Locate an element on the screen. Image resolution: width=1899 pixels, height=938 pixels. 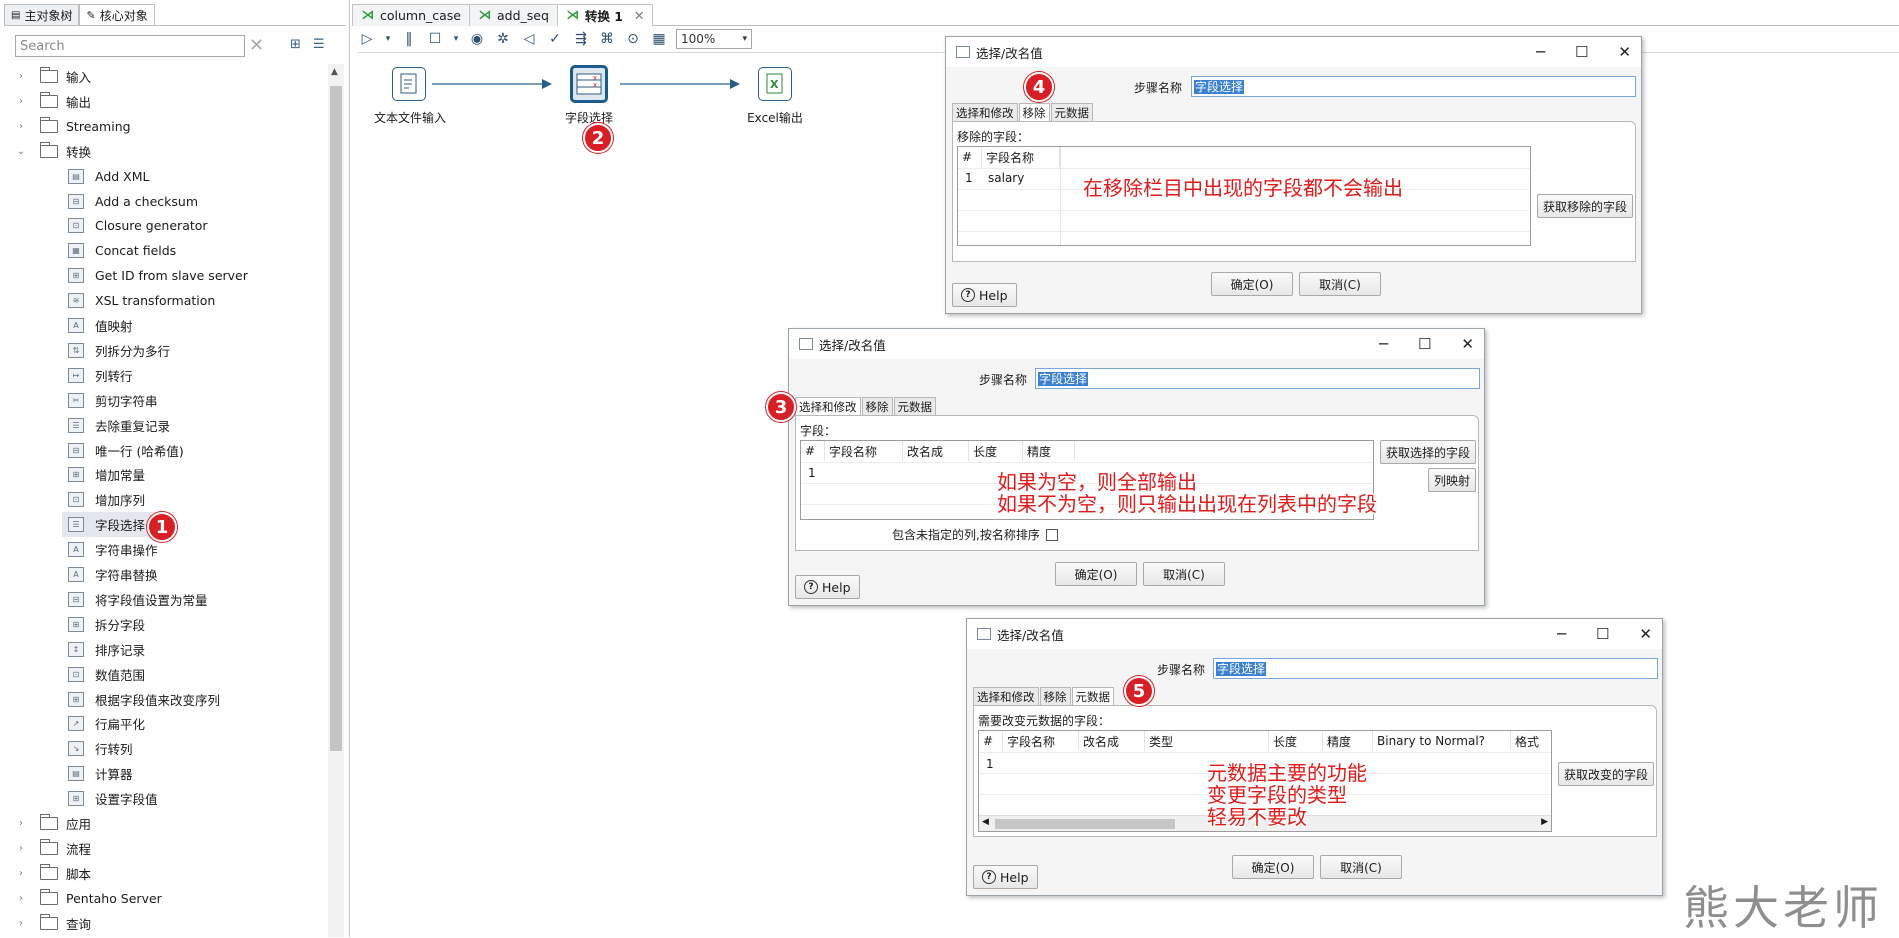
column-header: Binary to Normal? is located at coordinates (1442, 741).